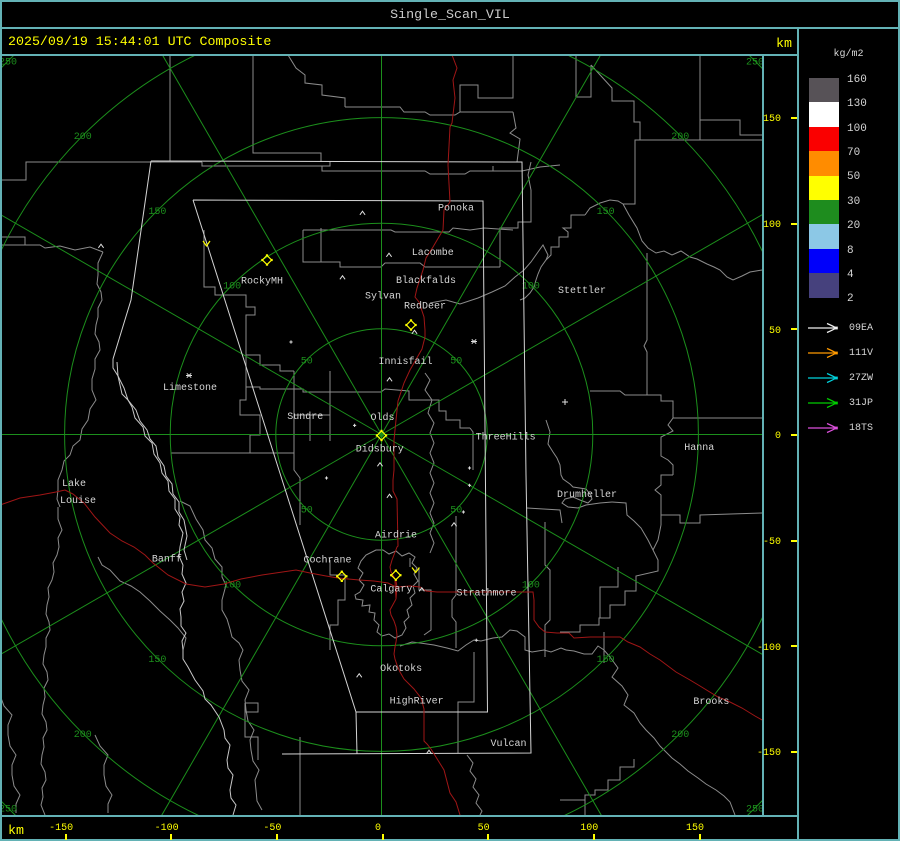 Image resolution: width=900 pixels, height=841 pixels. What do you see at coordinates (506, 438) in the screenshot?
I see `svg-text: ThreeHills` at bounding box center [506, 438].